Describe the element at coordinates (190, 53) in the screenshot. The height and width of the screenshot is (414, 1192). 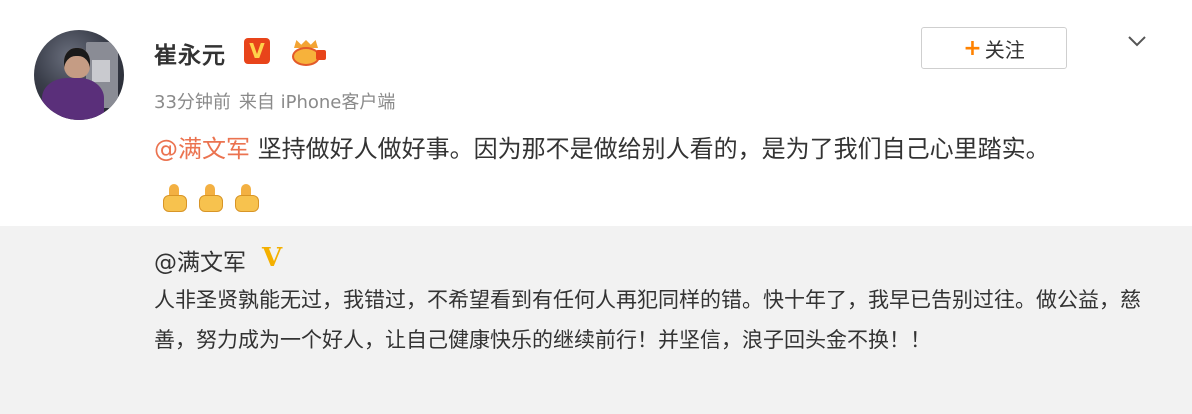
I see `author-name: 崔永元` at that location.